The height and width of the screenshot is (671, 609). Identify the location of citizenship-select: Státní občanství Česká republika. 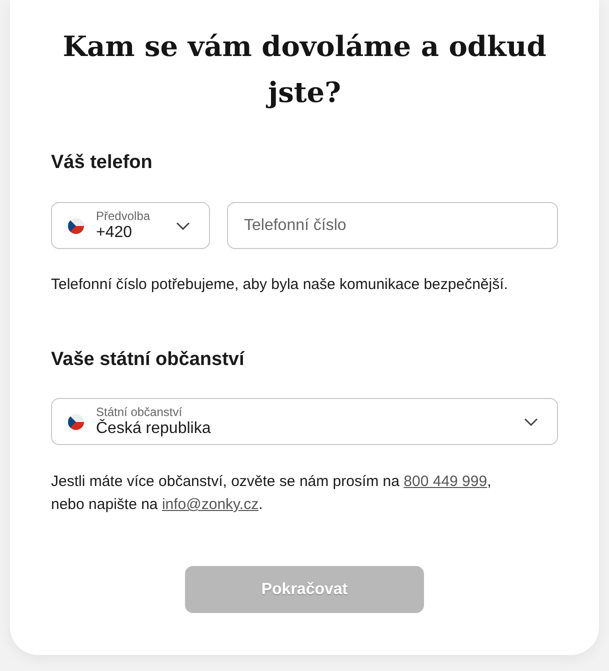
(304, 421).